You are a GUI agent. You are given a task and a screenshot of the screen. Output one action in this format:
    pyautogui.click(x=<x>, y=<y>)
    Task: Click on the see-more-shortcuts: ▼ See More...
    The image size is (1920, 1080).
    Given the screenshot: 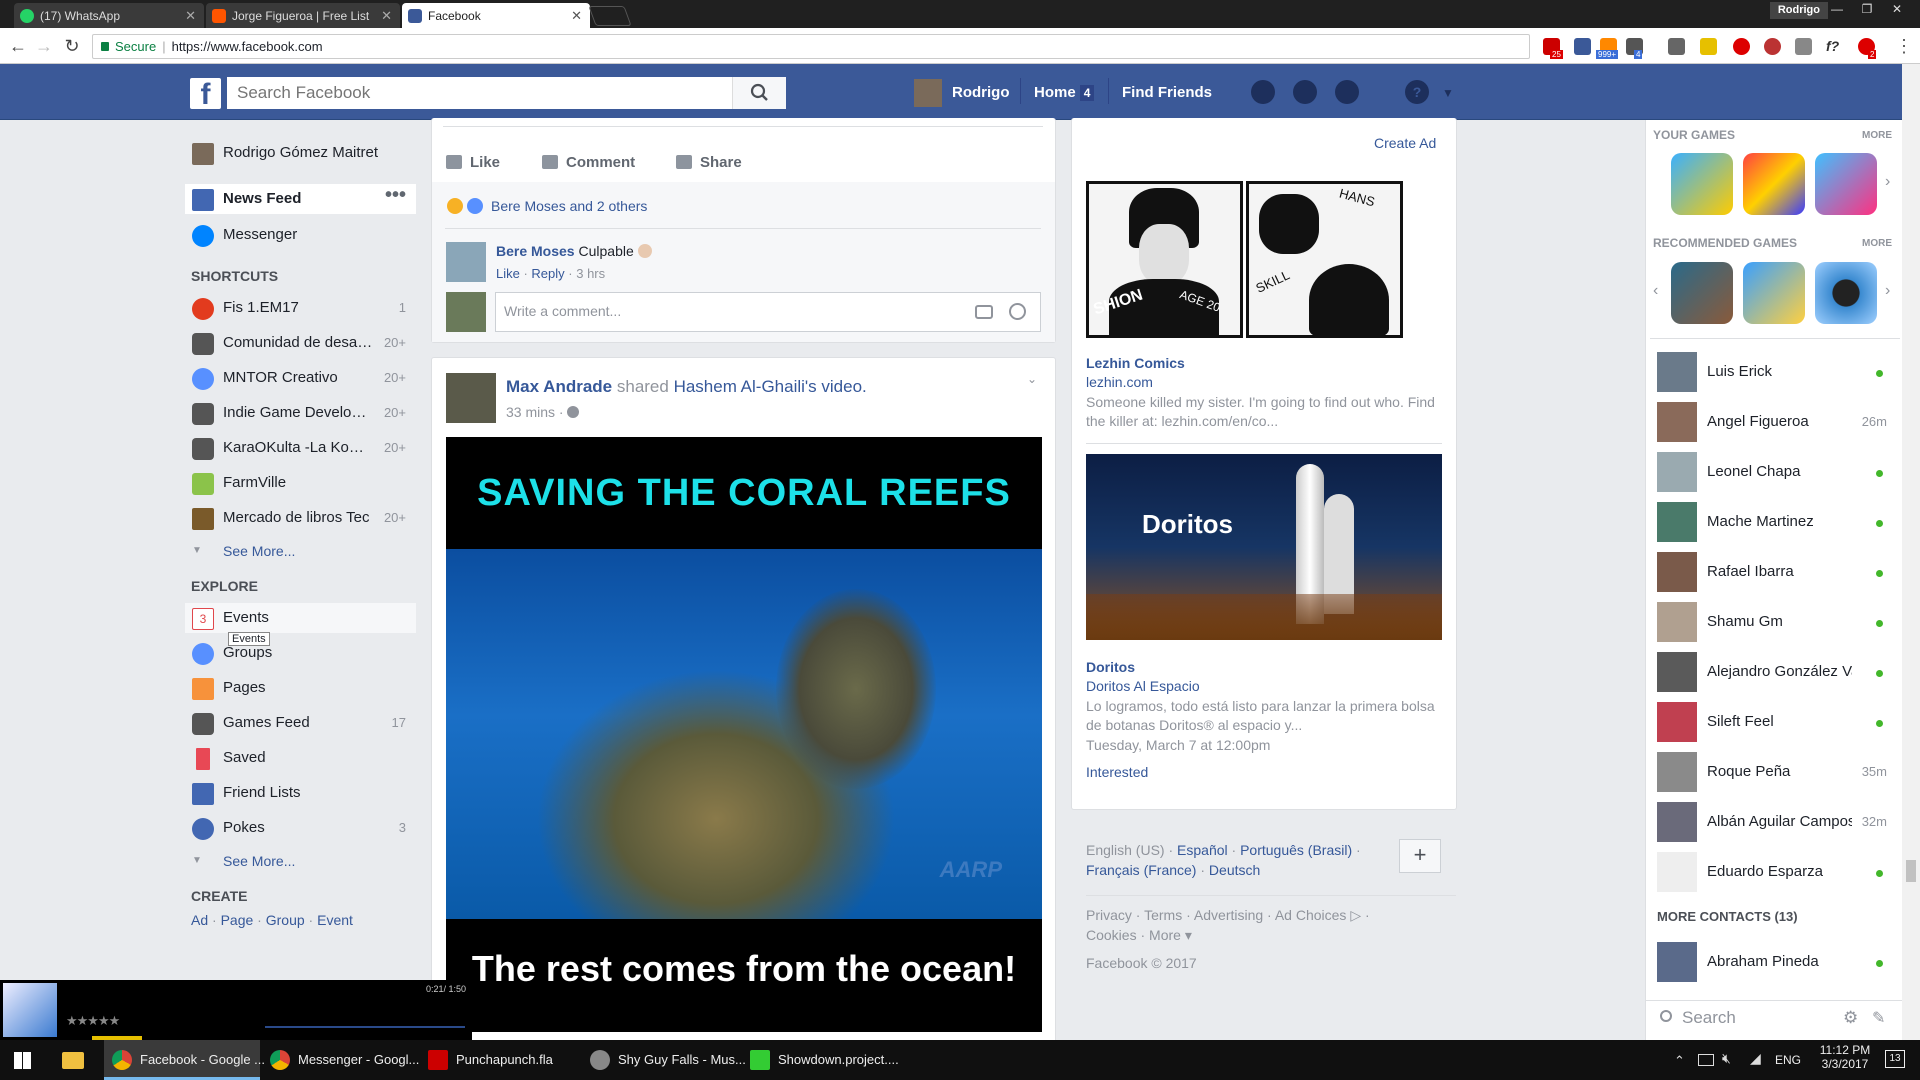 What is the action you would take?
    pyautogui.click(x=303, y=551)
    